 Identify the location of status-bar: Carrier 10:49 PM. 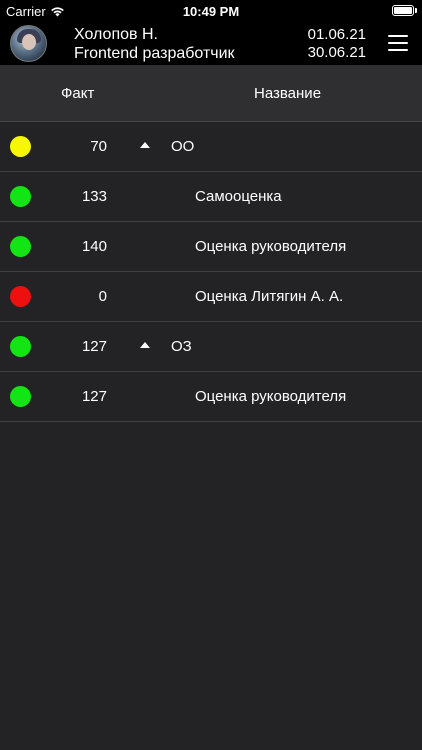
(211, 11).